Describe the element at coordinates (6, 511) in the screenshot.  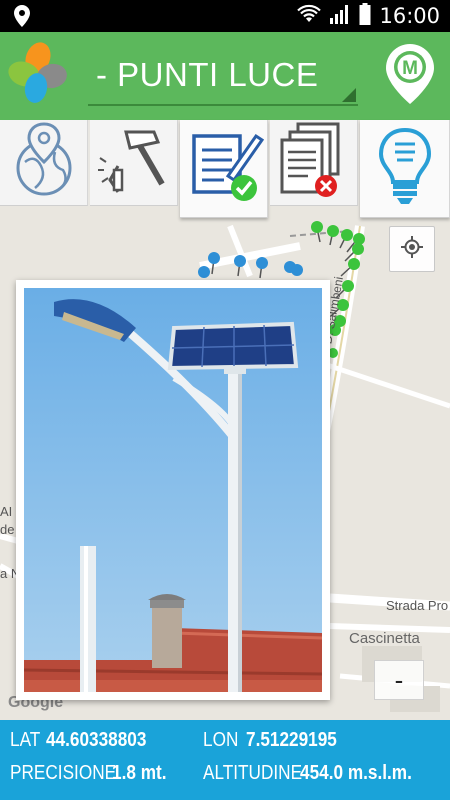
I see `map-label-left-a: AI` at that location.